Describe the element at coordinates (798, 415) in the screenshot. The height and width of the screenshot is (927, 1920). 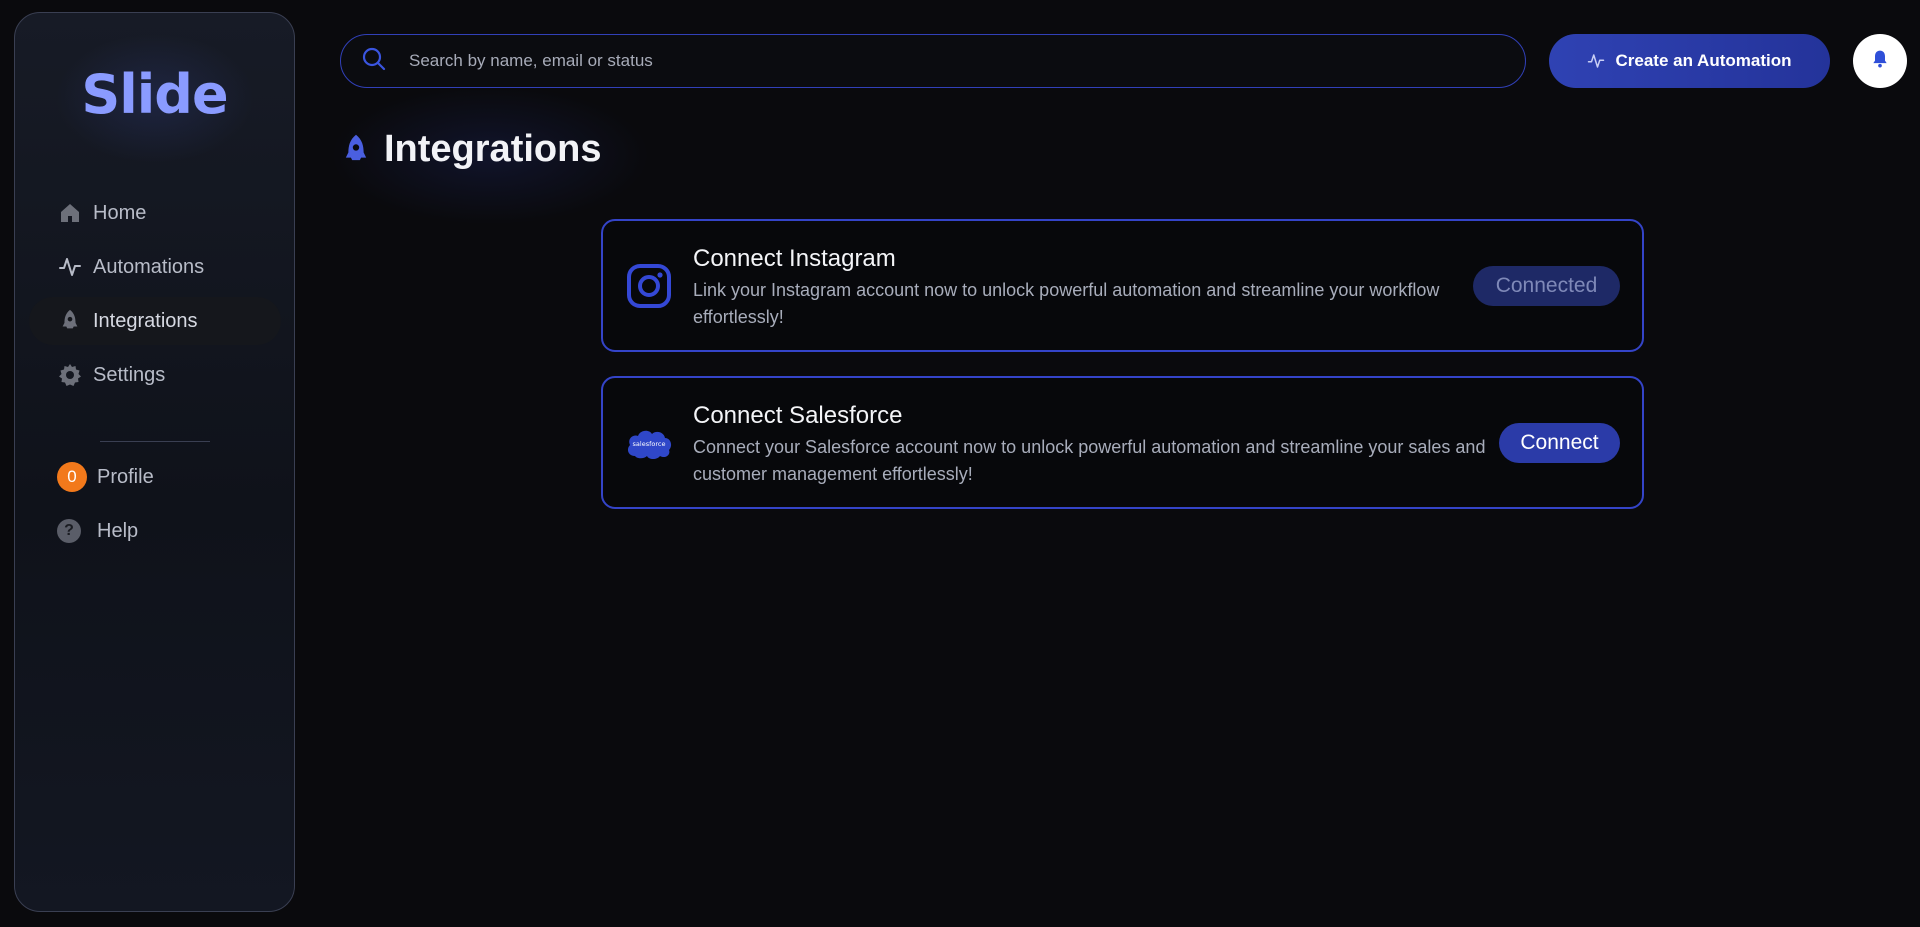
I see `integration-title: Connect Salesforce` at that location.